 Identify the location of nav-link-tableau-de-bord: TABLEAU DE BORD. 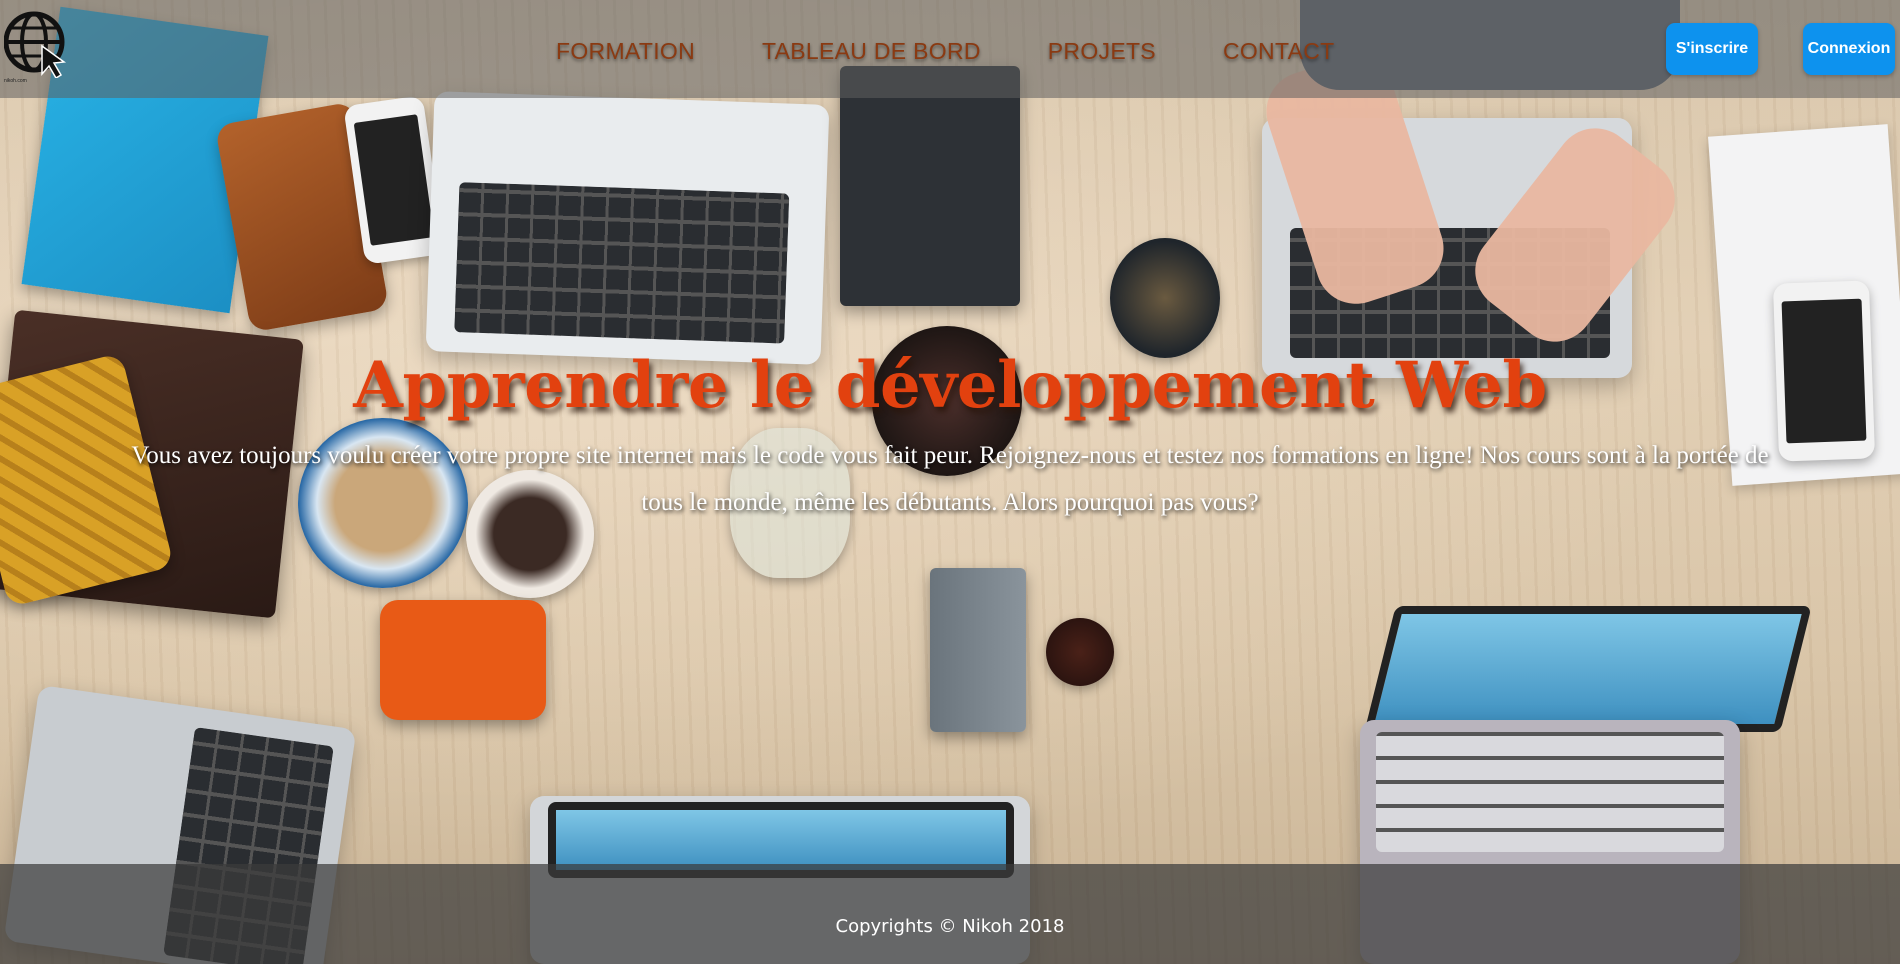
(871, 51).